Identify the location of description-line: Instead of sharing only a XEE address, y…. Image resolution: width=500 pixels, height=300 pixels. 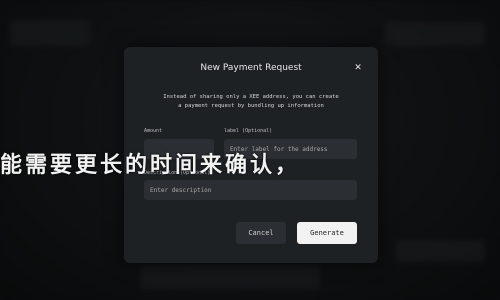
(251, 97).